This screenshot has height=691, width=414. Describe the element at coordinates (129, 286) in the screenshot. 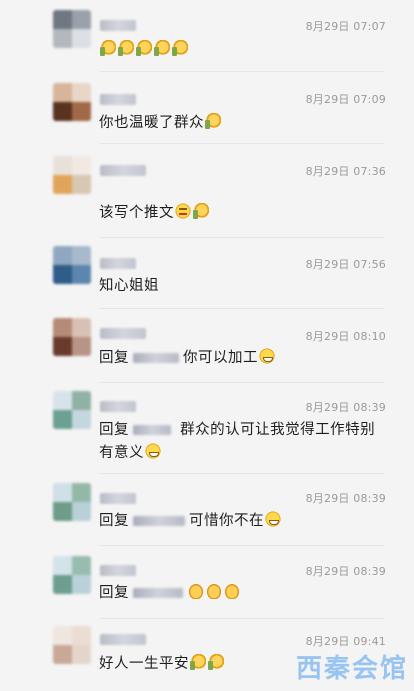

I see `comment-text: 知心姐姐` at that location.